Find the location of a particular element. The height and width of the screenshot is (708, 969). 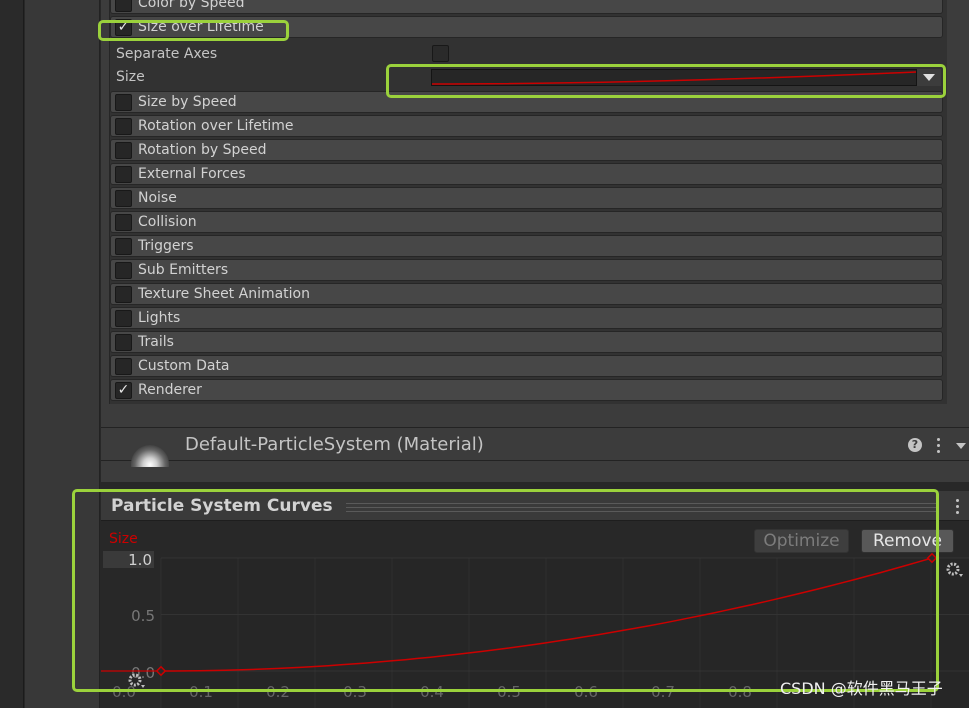

watermark-text: CSDN @软件黑马王子 is located at coordinates (861, 688).